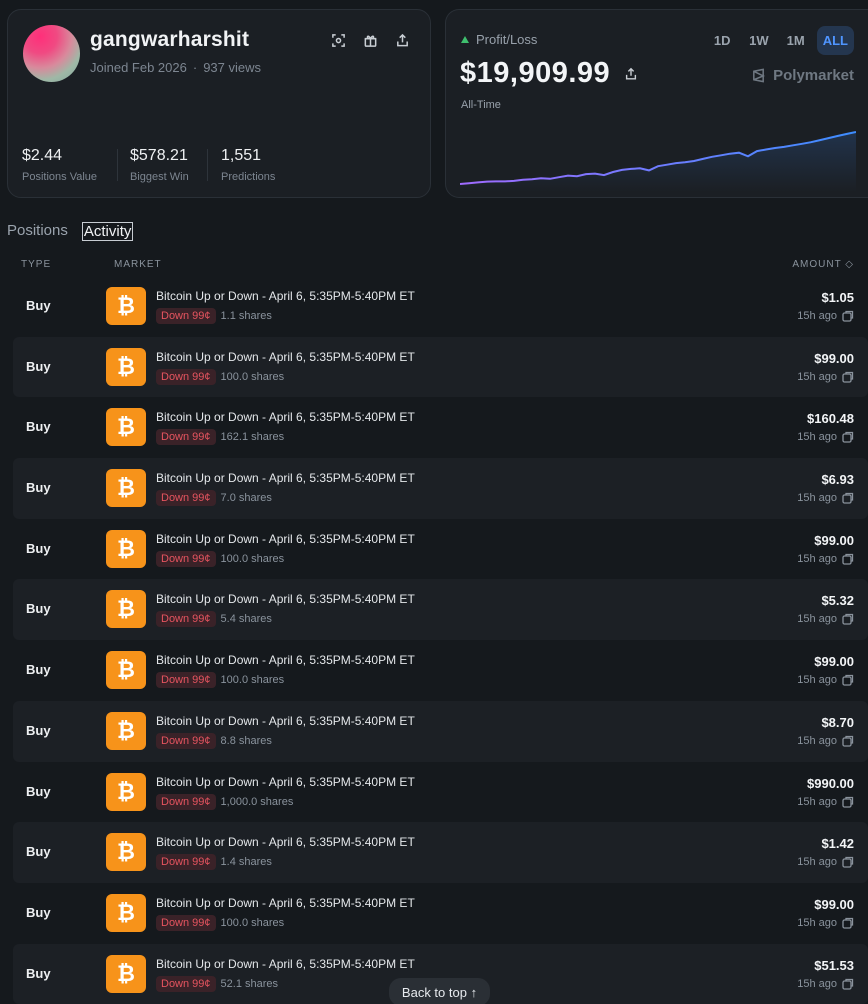  What do you see at coordinates (439, 991) in the screenshot?
I see `back-to-top-button: Back to top ↑` at bounding box center [439, 991].